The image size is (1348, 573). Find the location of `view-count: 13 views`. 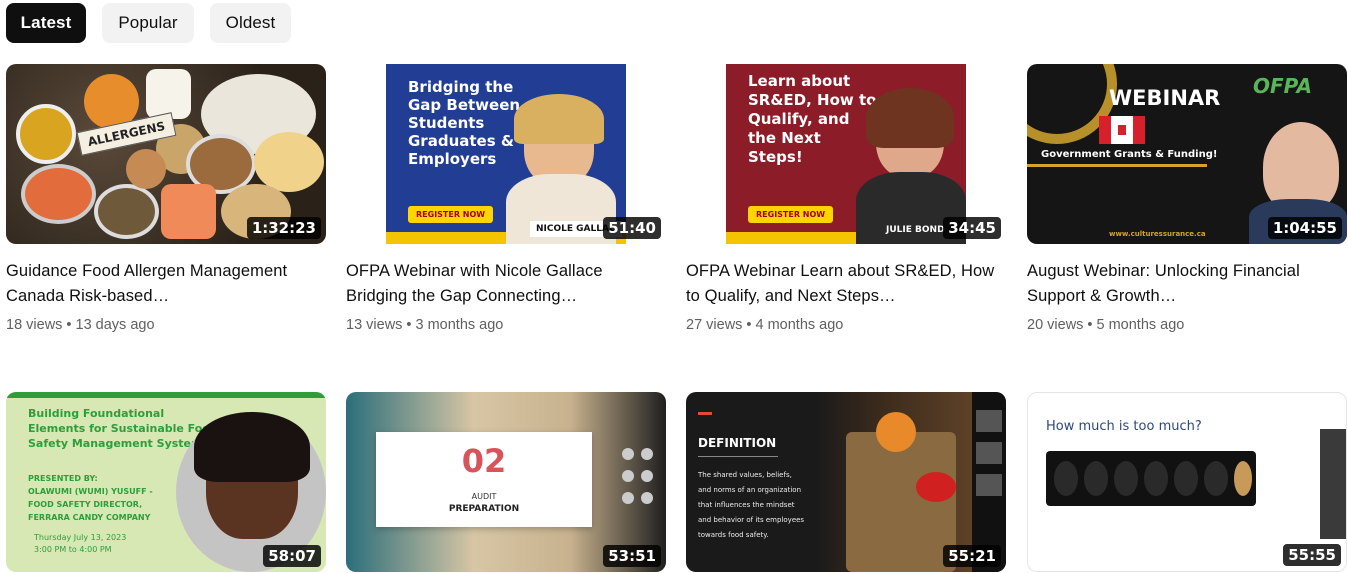

view-count: 13 views is located at coordinates (374, 325).